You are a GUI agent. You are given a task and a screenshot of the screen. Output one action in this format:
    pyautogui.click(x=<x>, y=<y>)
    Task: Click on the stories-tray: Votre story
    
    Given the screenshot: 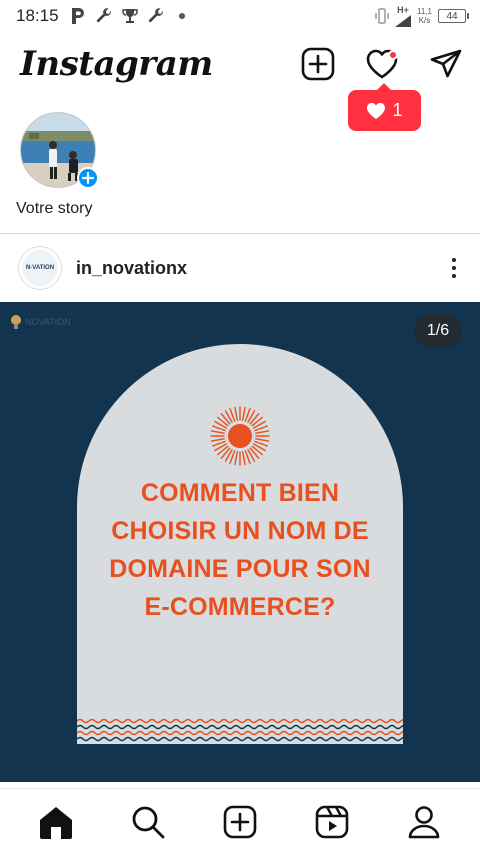 What is the action you would take?
    pyautogui.click(x=240, y=170)
    